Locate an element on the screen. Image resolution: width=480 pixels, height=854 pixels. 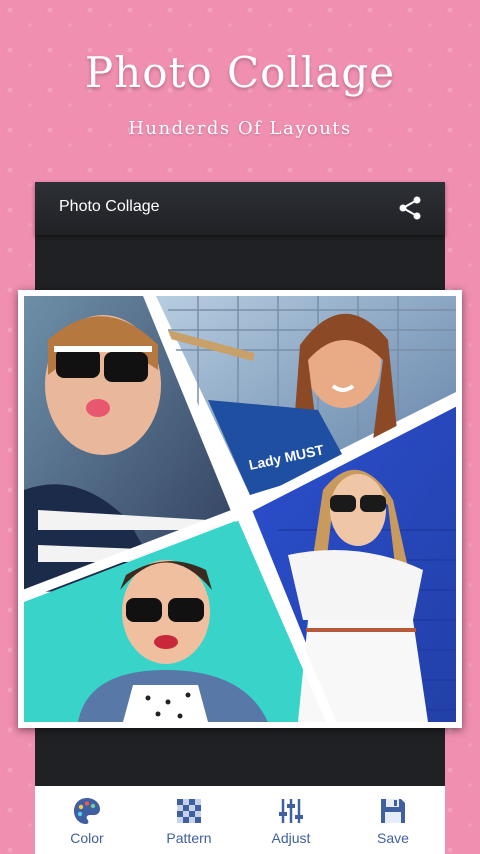
save-button: Save is located at coordinates (393, 820).